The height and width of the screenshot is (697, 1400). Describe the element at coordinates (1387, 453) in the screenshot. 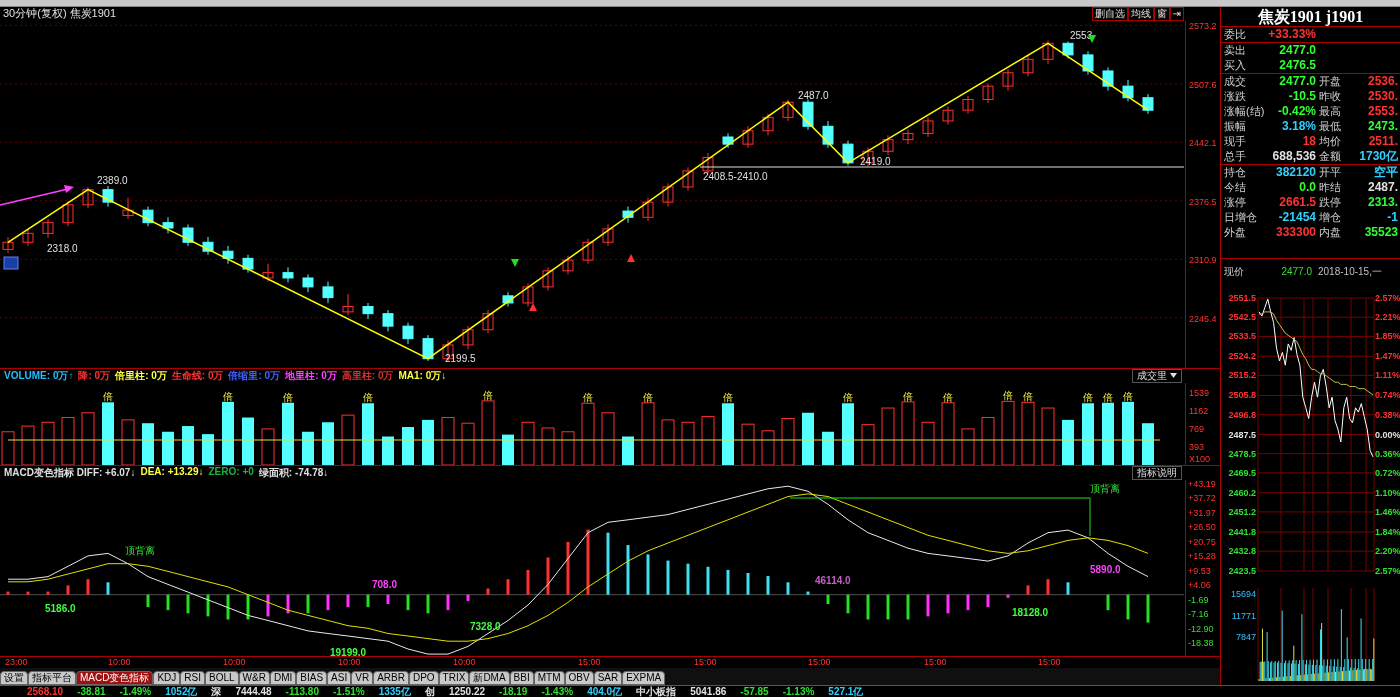

I see `intraday-percent-label: 0.36%` at that location.